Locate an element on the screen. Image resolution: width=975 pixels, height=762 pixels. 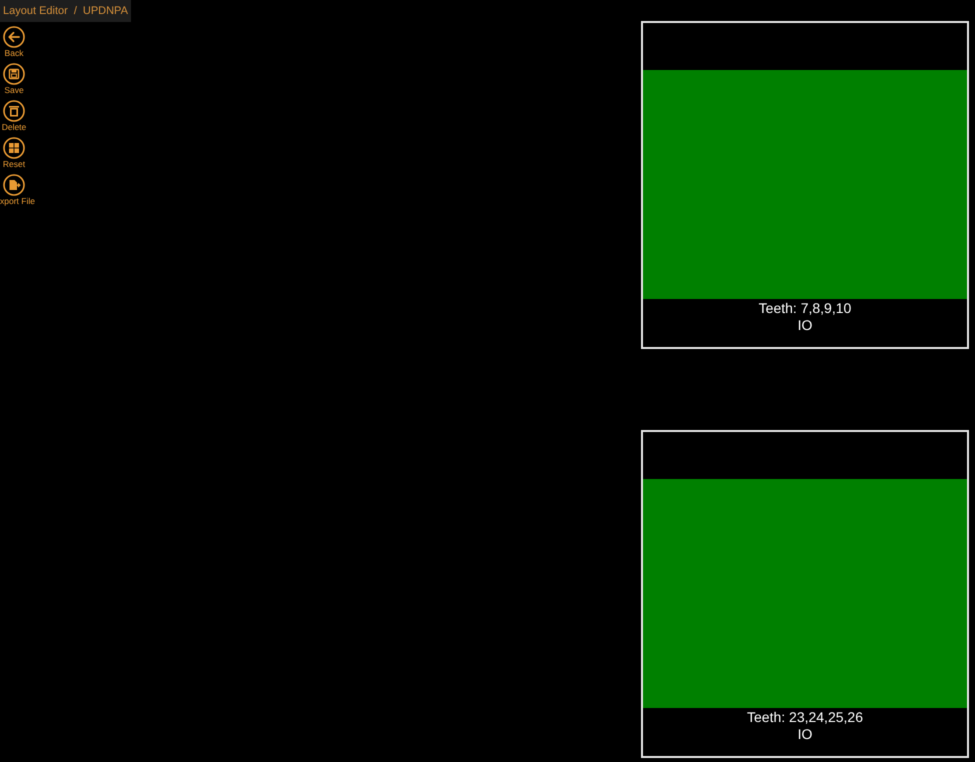
toolbar-button: Reset is located at coordinates (14, 153).